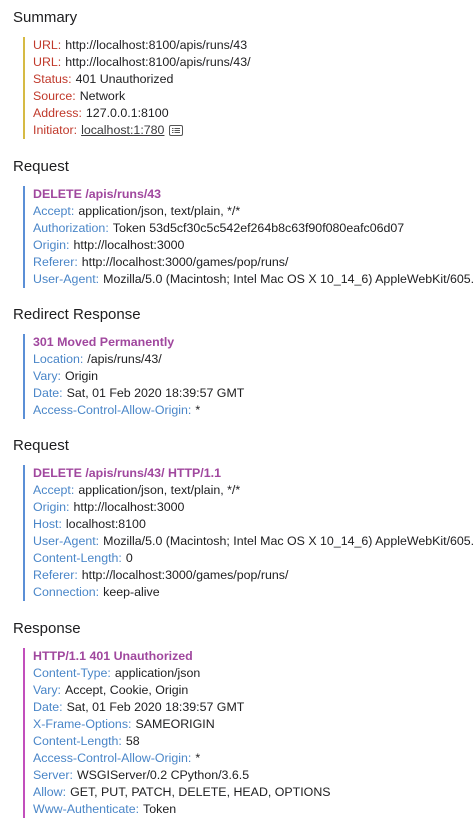 This screenshot has height=831, width=474. Describe the element at coordinates (45, 17) in the screenshot. I see `summary-title: Summary` at that location.